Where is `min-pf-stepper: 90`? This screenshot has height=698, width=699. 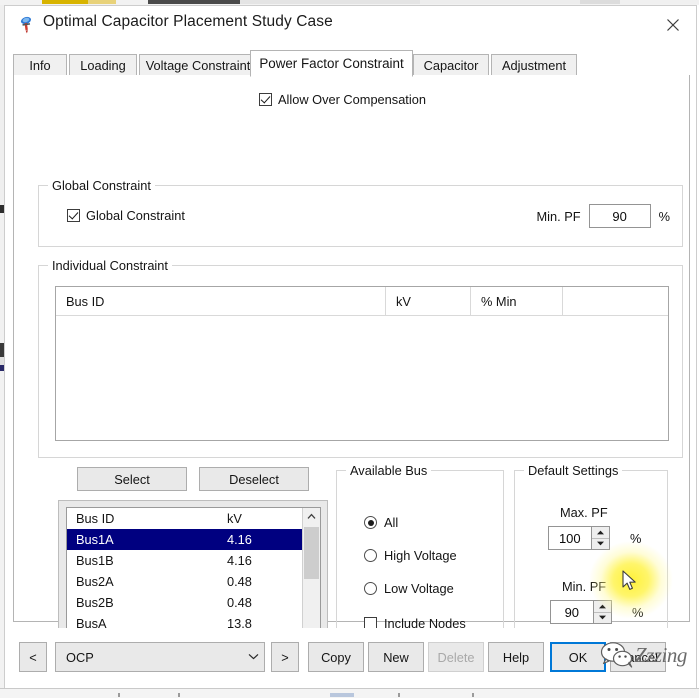 min-pf-stepper: 90 is located at coordinates (581, 612).